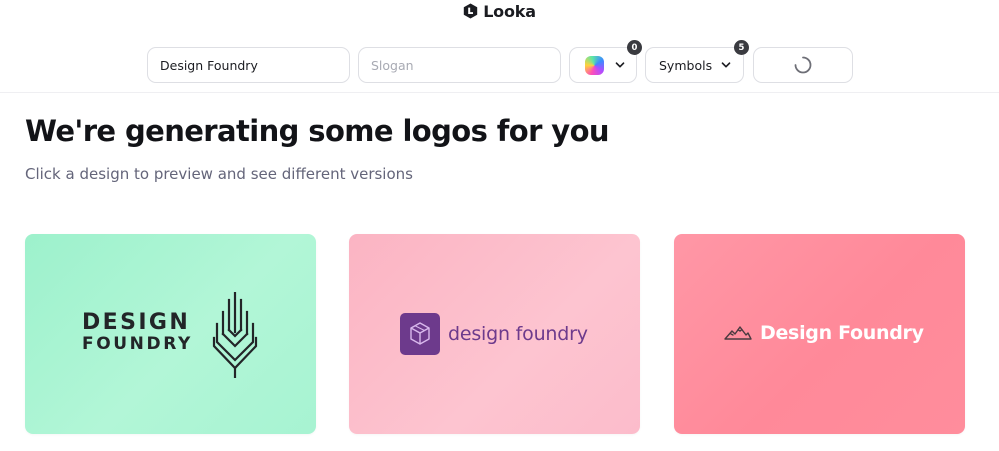  Describe the element at coordinates (136, 322) in the screenshot. I see `logo-name-line-1: DESIGN` at that location.